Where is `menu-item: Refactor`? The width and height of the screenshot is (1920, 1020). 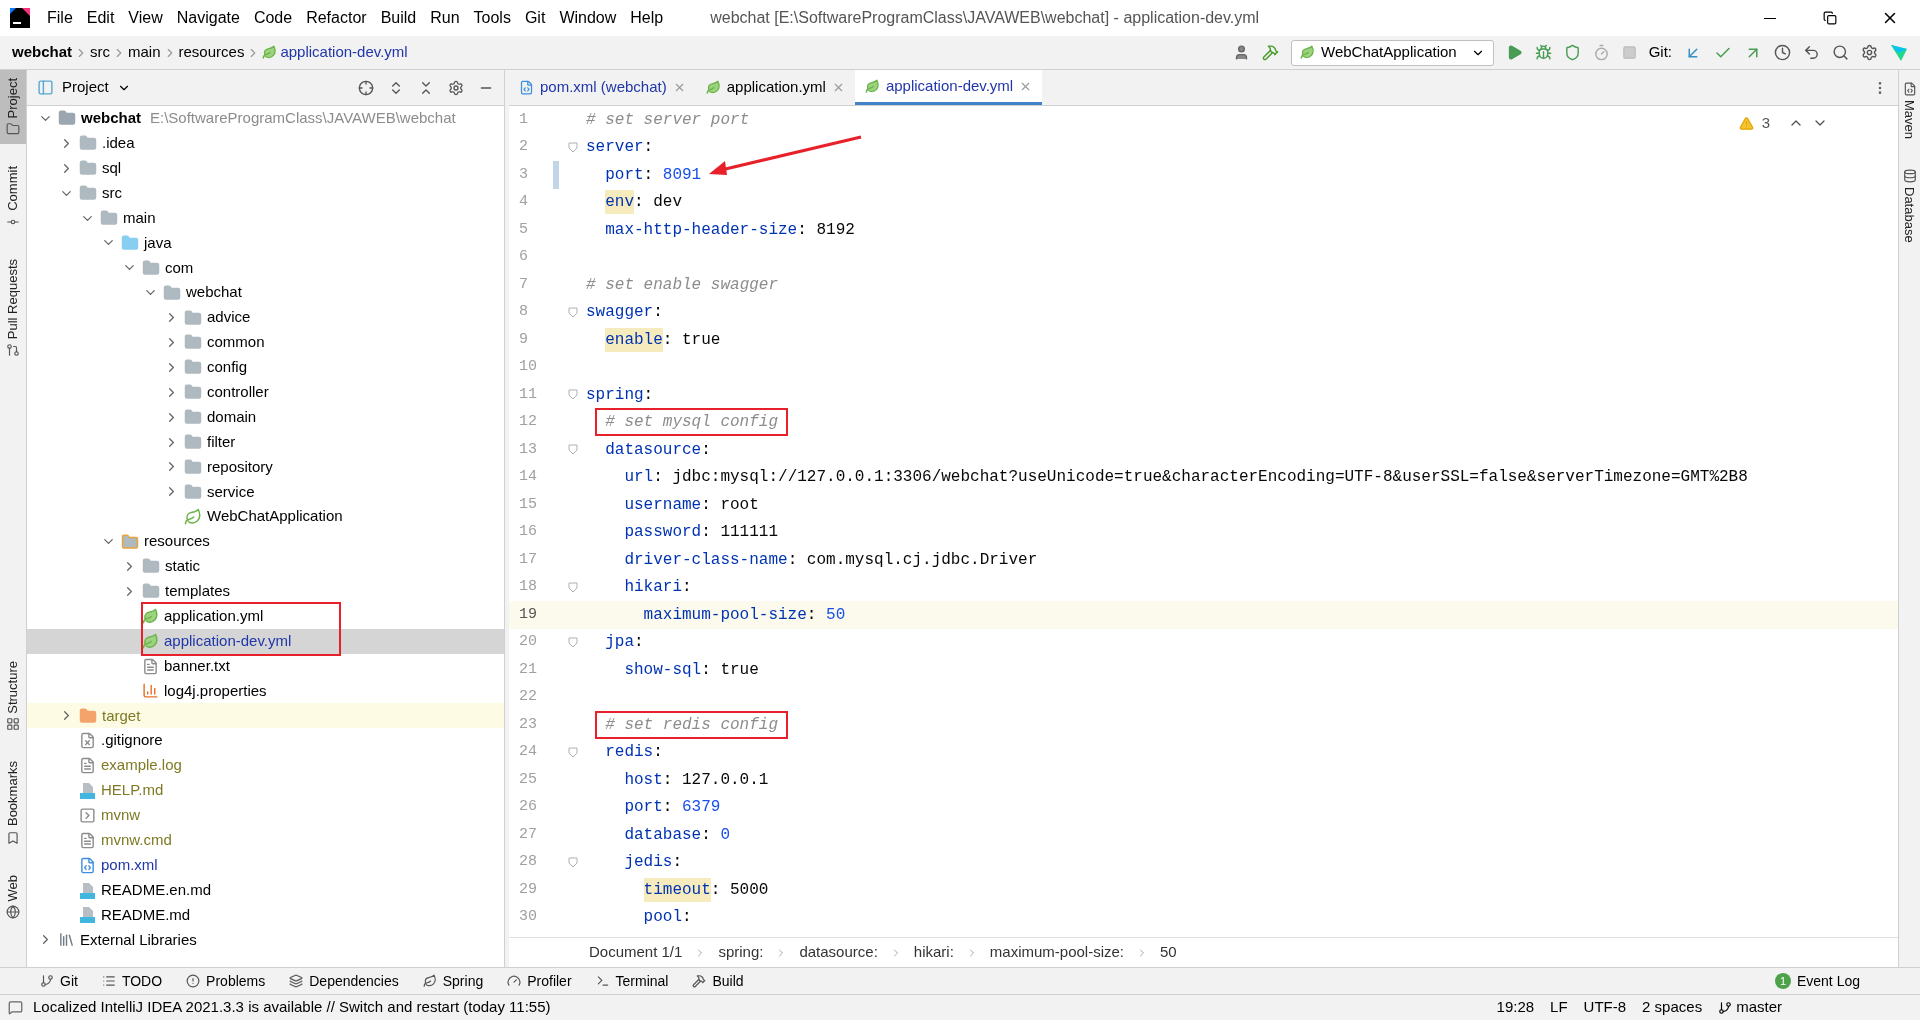
menu-item: Refactor is located at coordinates (336, 18).